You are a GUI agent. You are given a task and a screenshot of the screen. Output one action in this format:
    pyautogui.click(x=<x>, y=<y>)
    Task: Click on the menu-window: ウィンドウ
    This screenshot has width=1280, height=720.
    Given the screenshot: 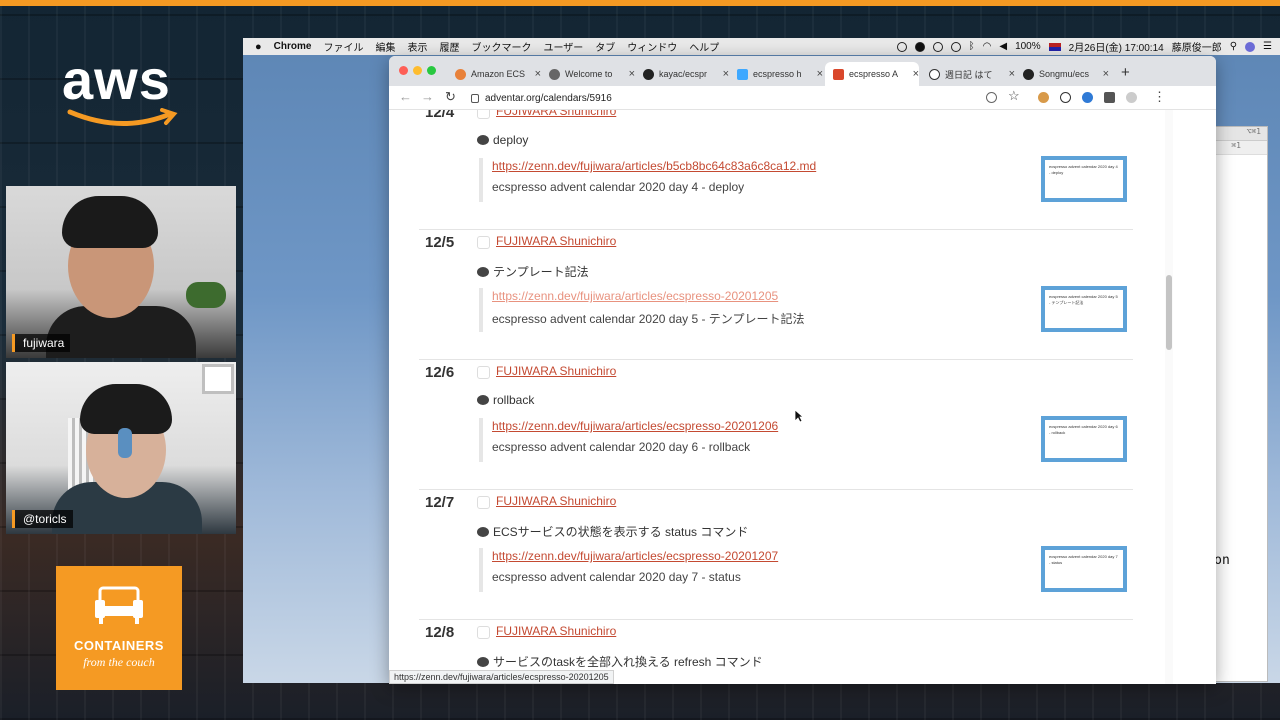 What is the action you would take?
    pyautogui.click(x=652, y=46)
    